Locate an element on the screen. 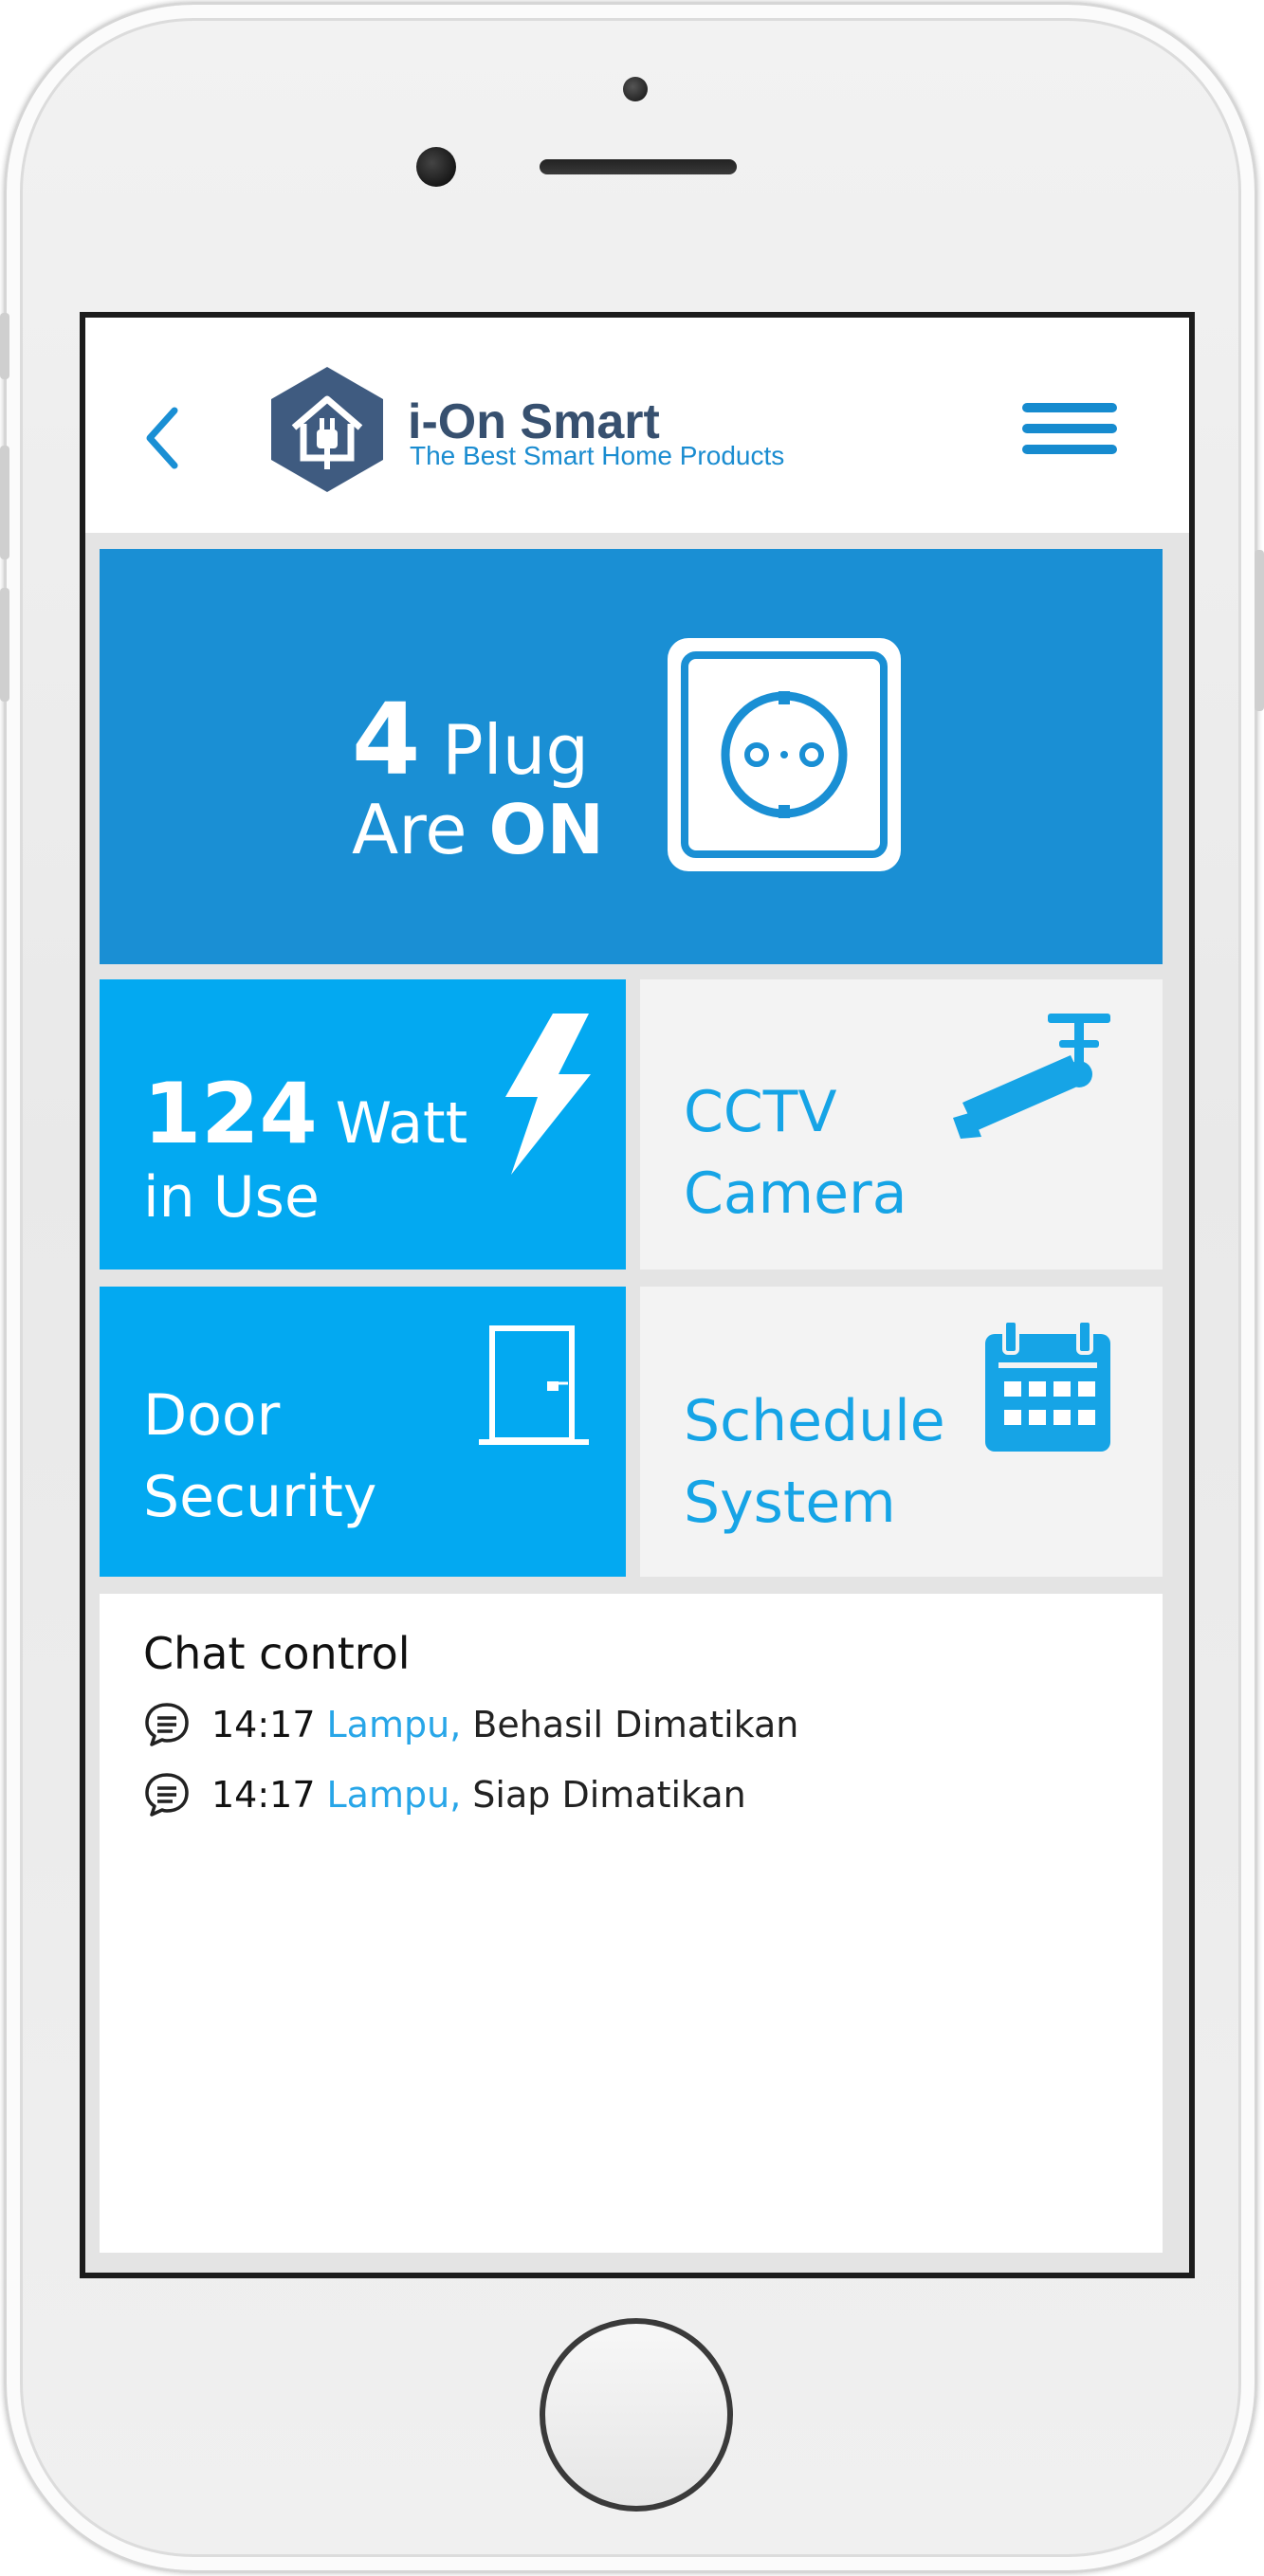 Image resolution: width=1264 pixels, height=2576 pixels. volume-up-button is located at coordinates (4, 502).